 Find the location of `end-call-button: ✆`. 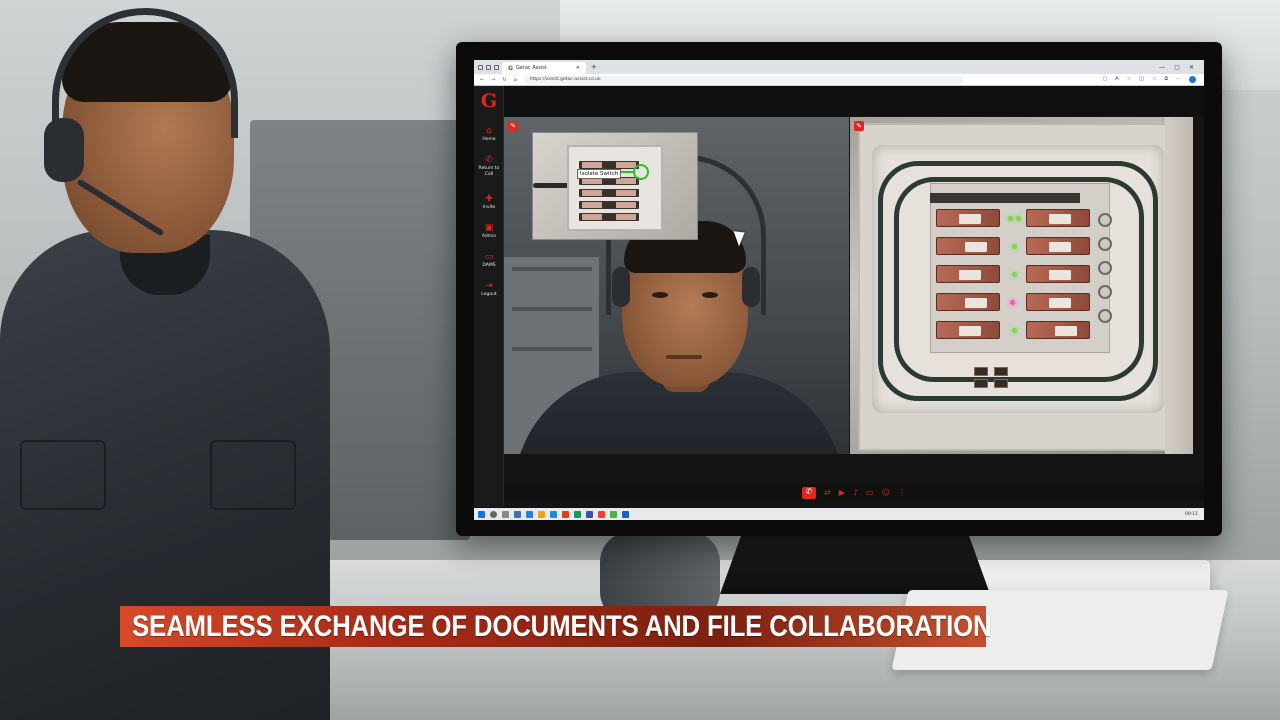

end-call-button: ✆ is located at coordinates (809, 493).